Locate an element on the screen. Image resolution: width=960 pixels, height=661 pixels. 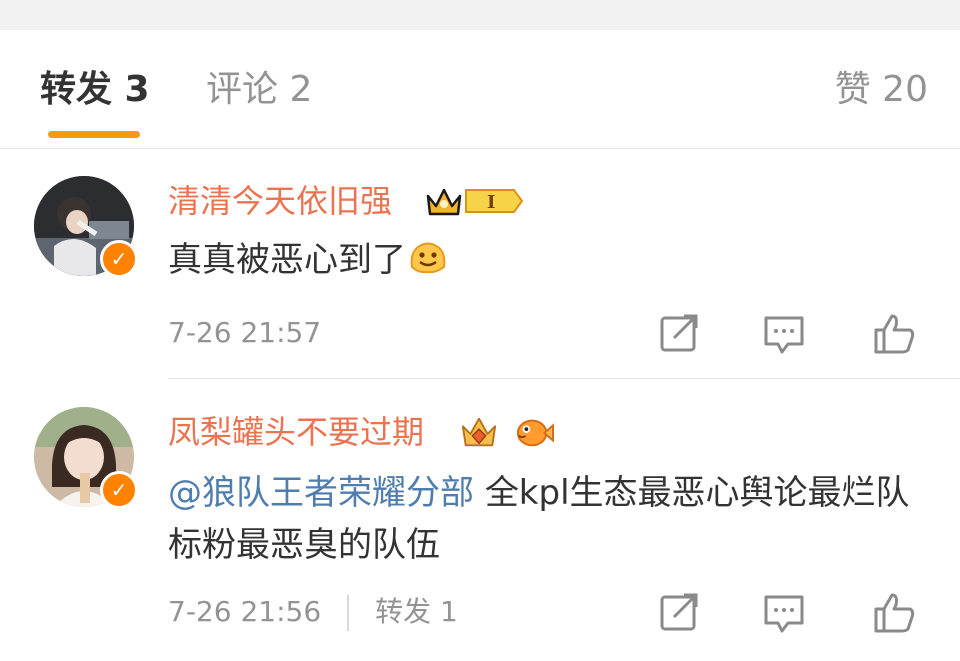
username: 凤梨罐头不要过期 is located at coordinates (296, 432).